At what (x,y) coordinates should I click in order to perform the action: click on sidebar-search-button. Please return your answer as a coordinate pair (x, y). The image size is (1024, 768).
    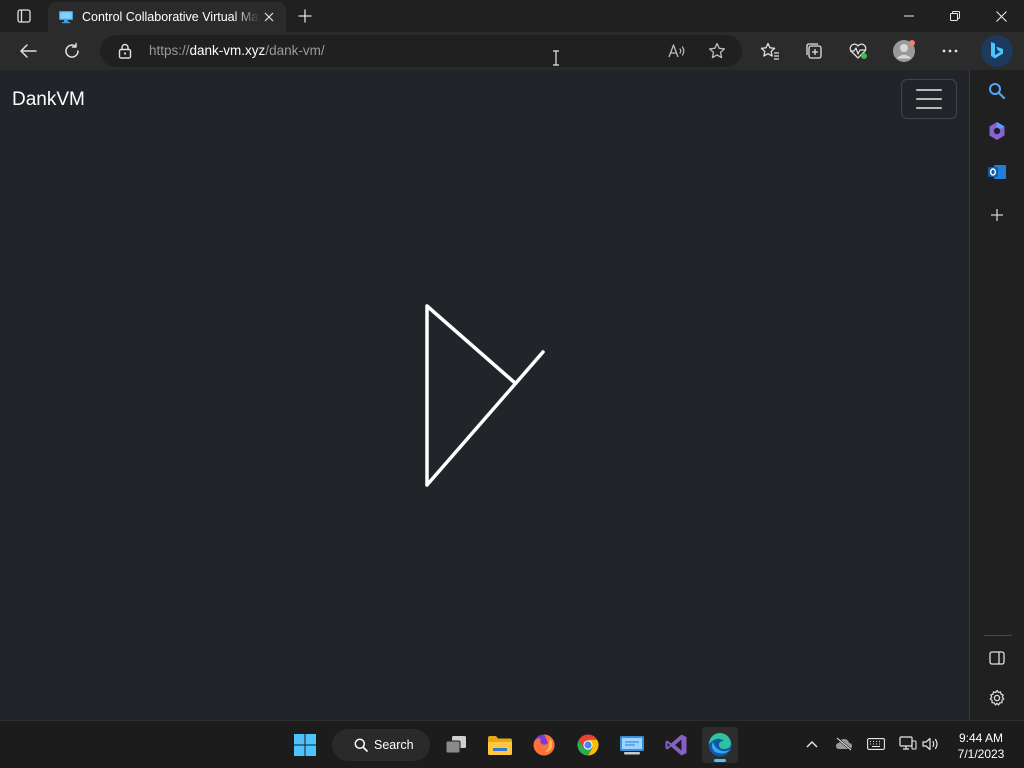
    Looking at the image, I should click on (997, 91).